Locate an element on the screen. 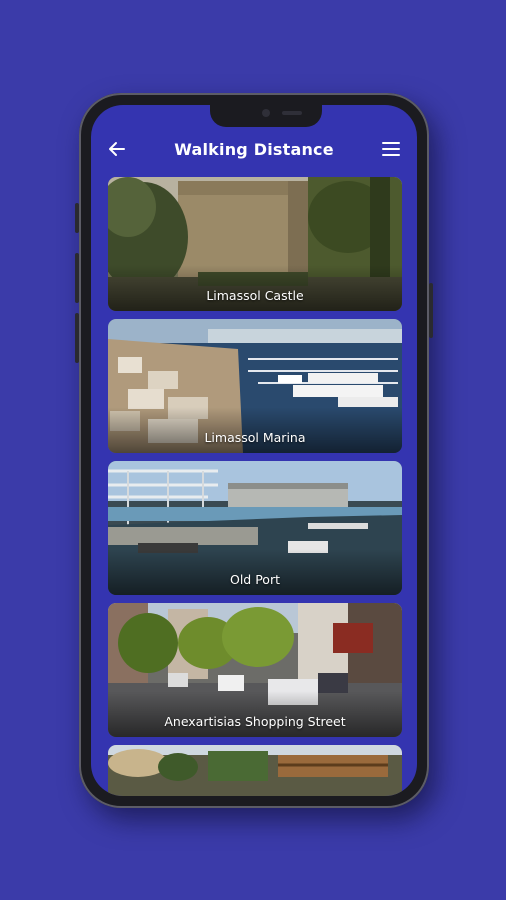  app-header: Walking Distance is located at coordinates (254, 149).